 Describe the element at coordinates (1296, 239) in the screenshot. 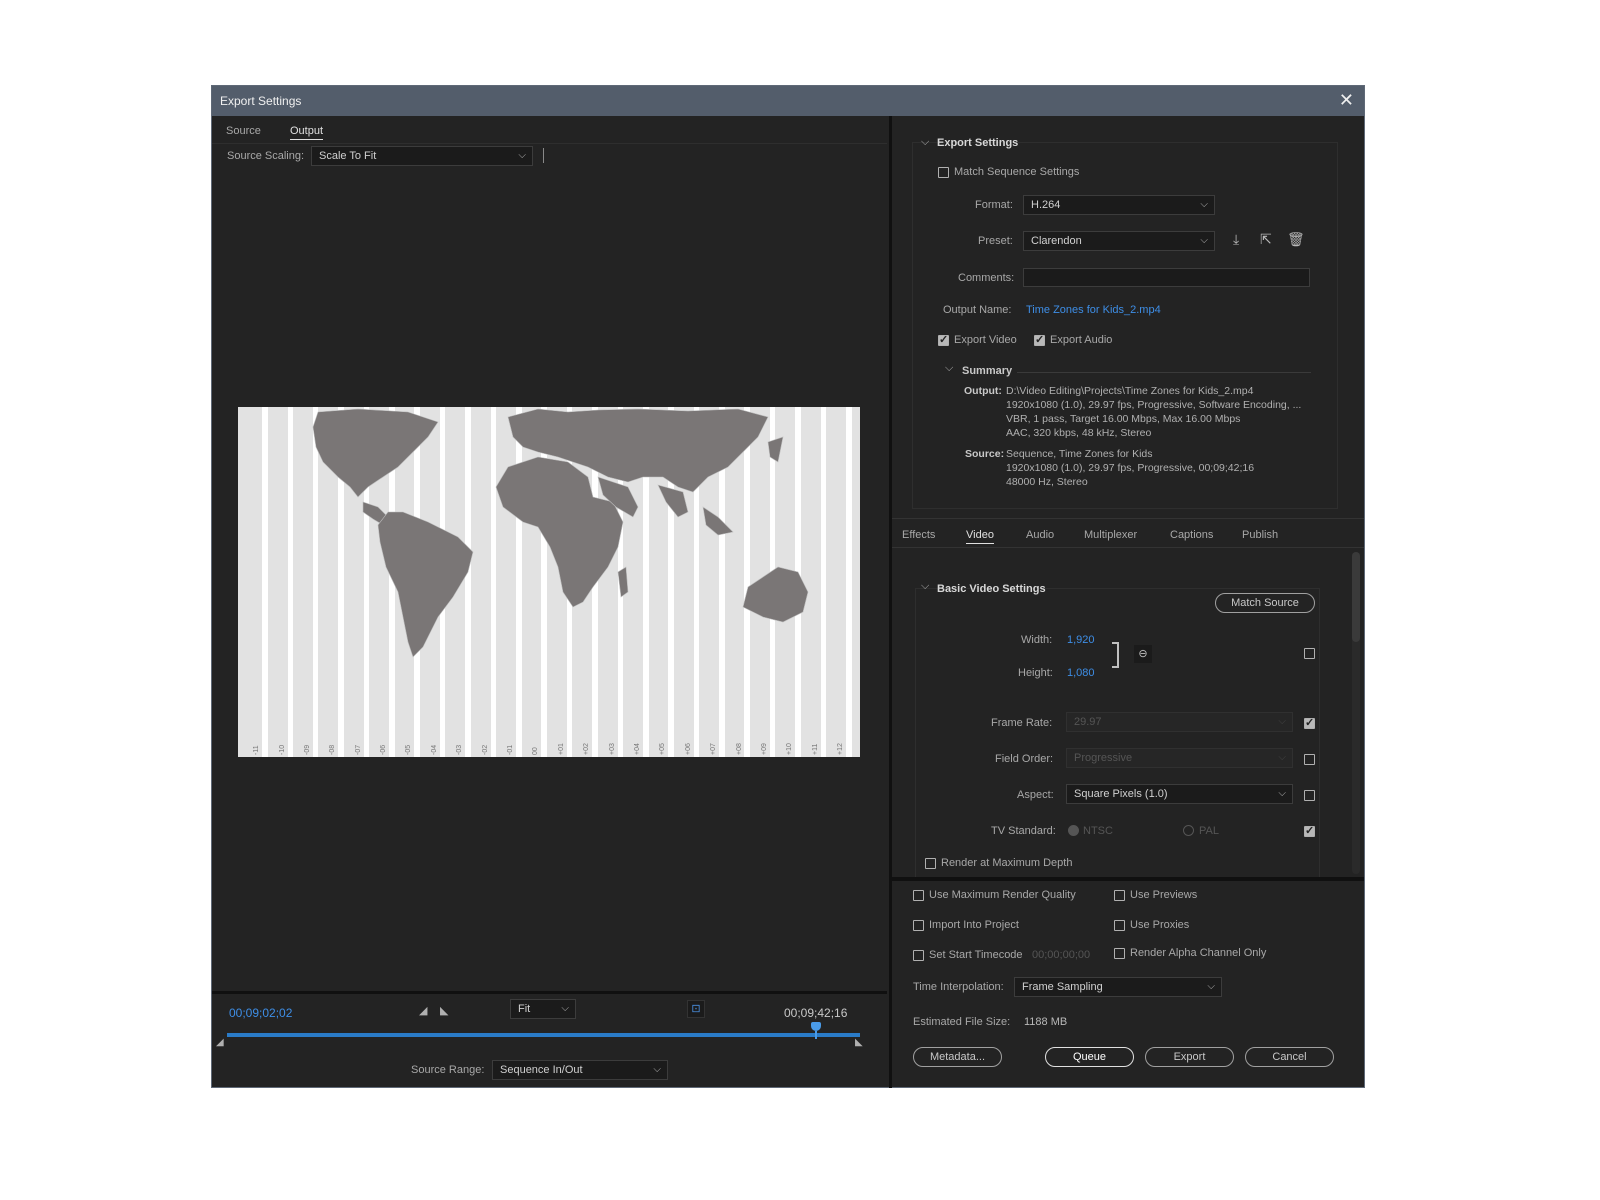

I see `delete-preset-icon: 🗑` at that location.